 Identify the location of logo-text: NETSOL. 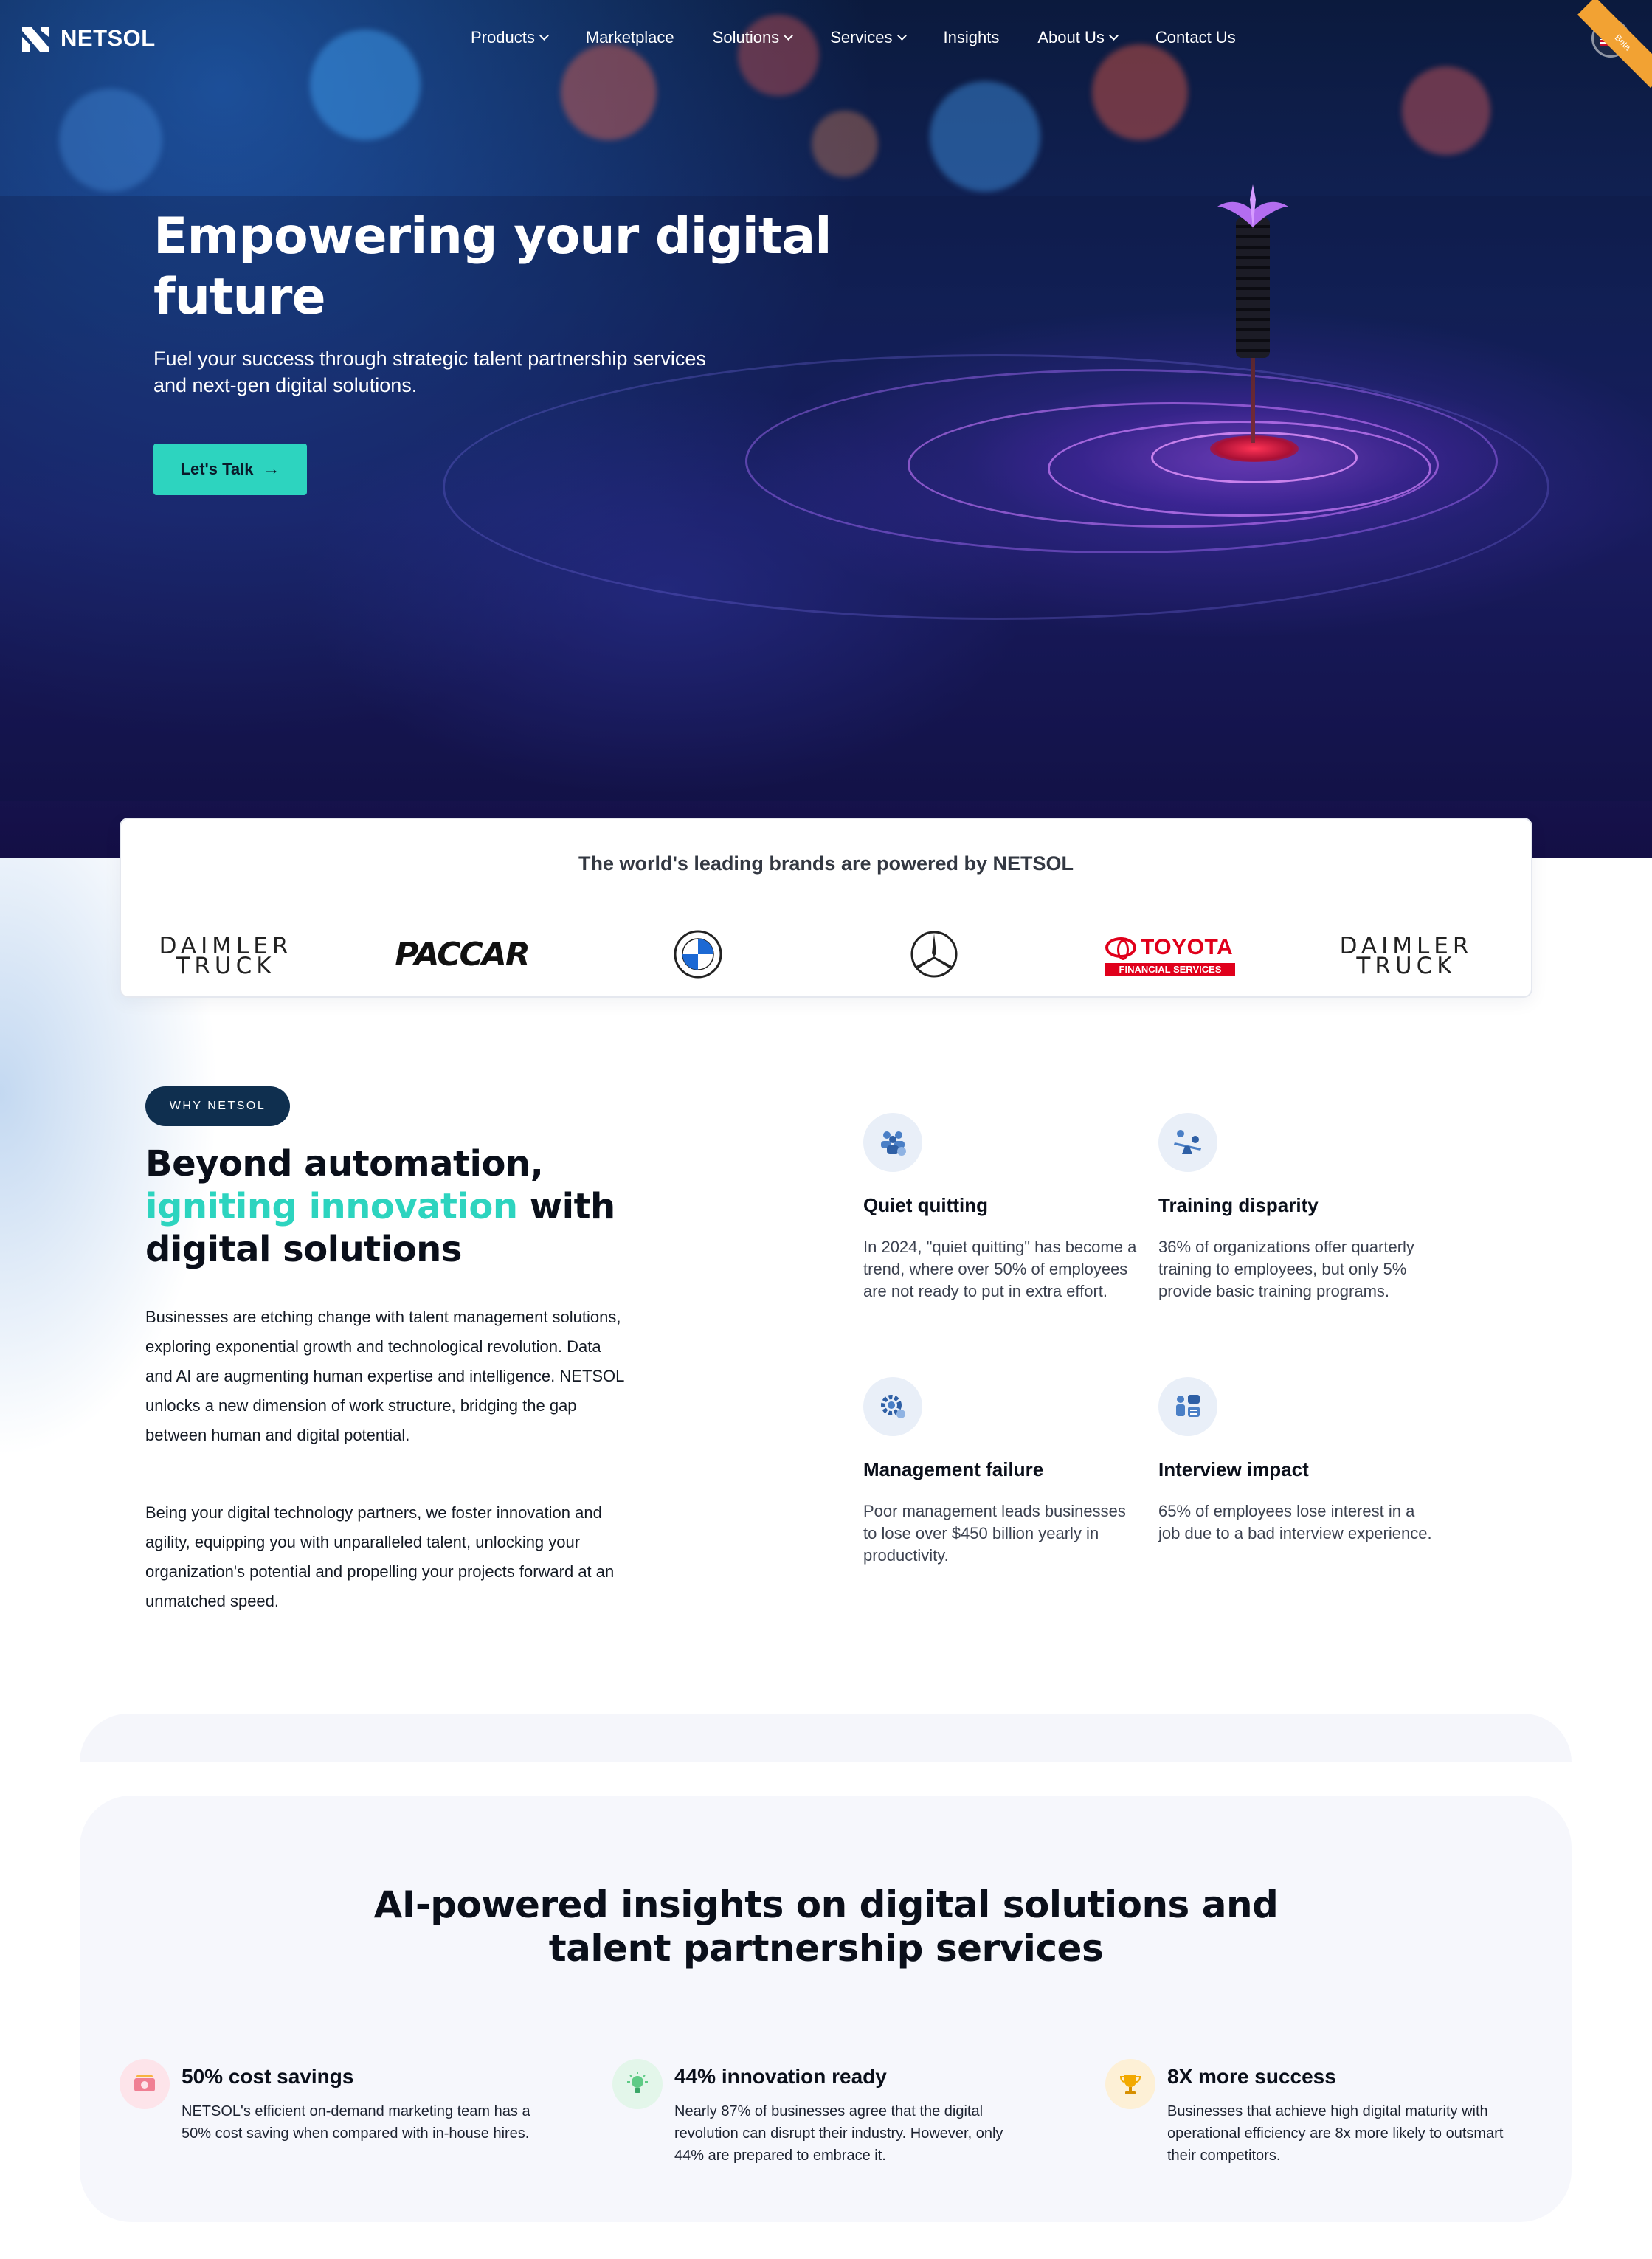
(109, 38).